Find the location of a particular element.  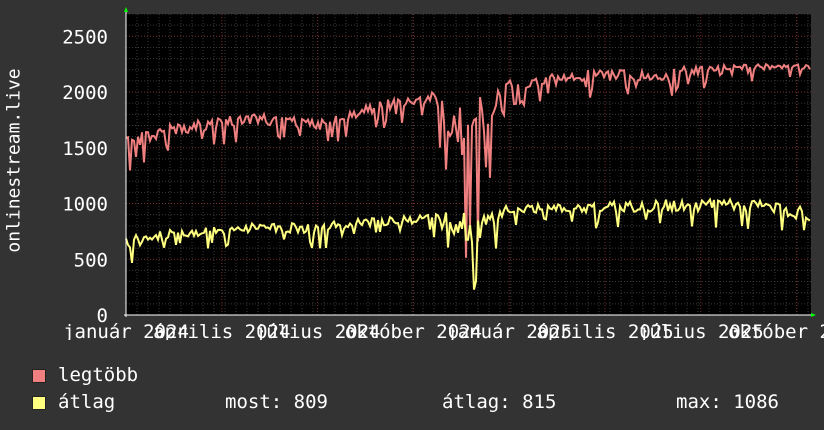

stat-max: max: 1086 is located at coordinates (727, 402).